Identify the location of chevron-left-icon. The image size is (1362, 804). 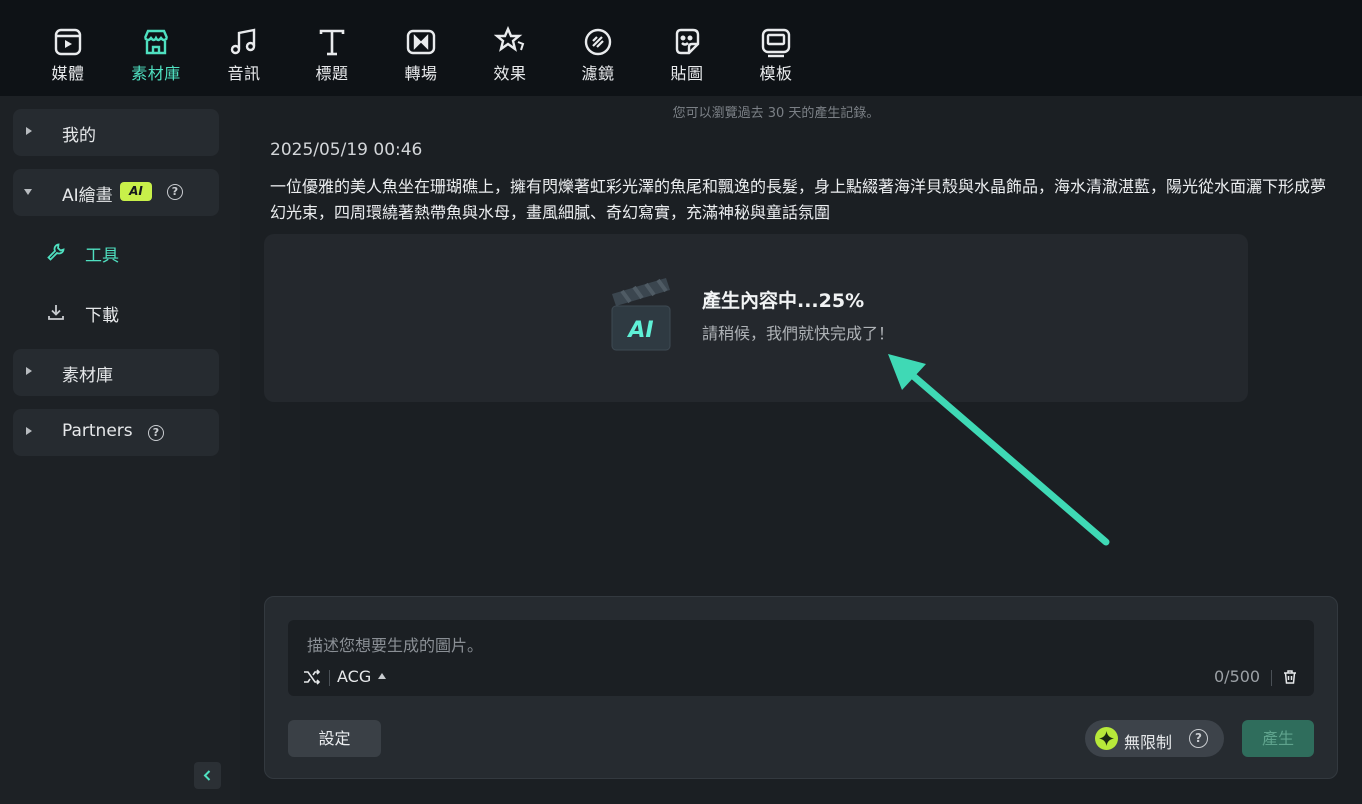
(207, 775).